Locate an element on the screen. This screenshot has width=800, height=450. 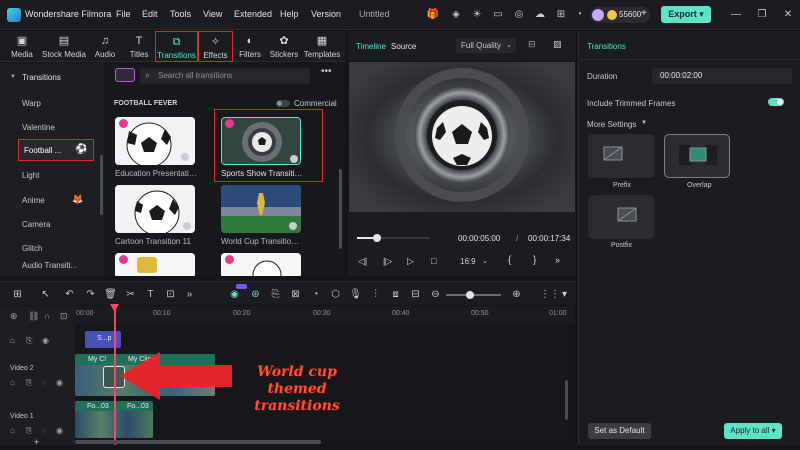
timeline-hscrollbar is located at coordinates (198, 442).